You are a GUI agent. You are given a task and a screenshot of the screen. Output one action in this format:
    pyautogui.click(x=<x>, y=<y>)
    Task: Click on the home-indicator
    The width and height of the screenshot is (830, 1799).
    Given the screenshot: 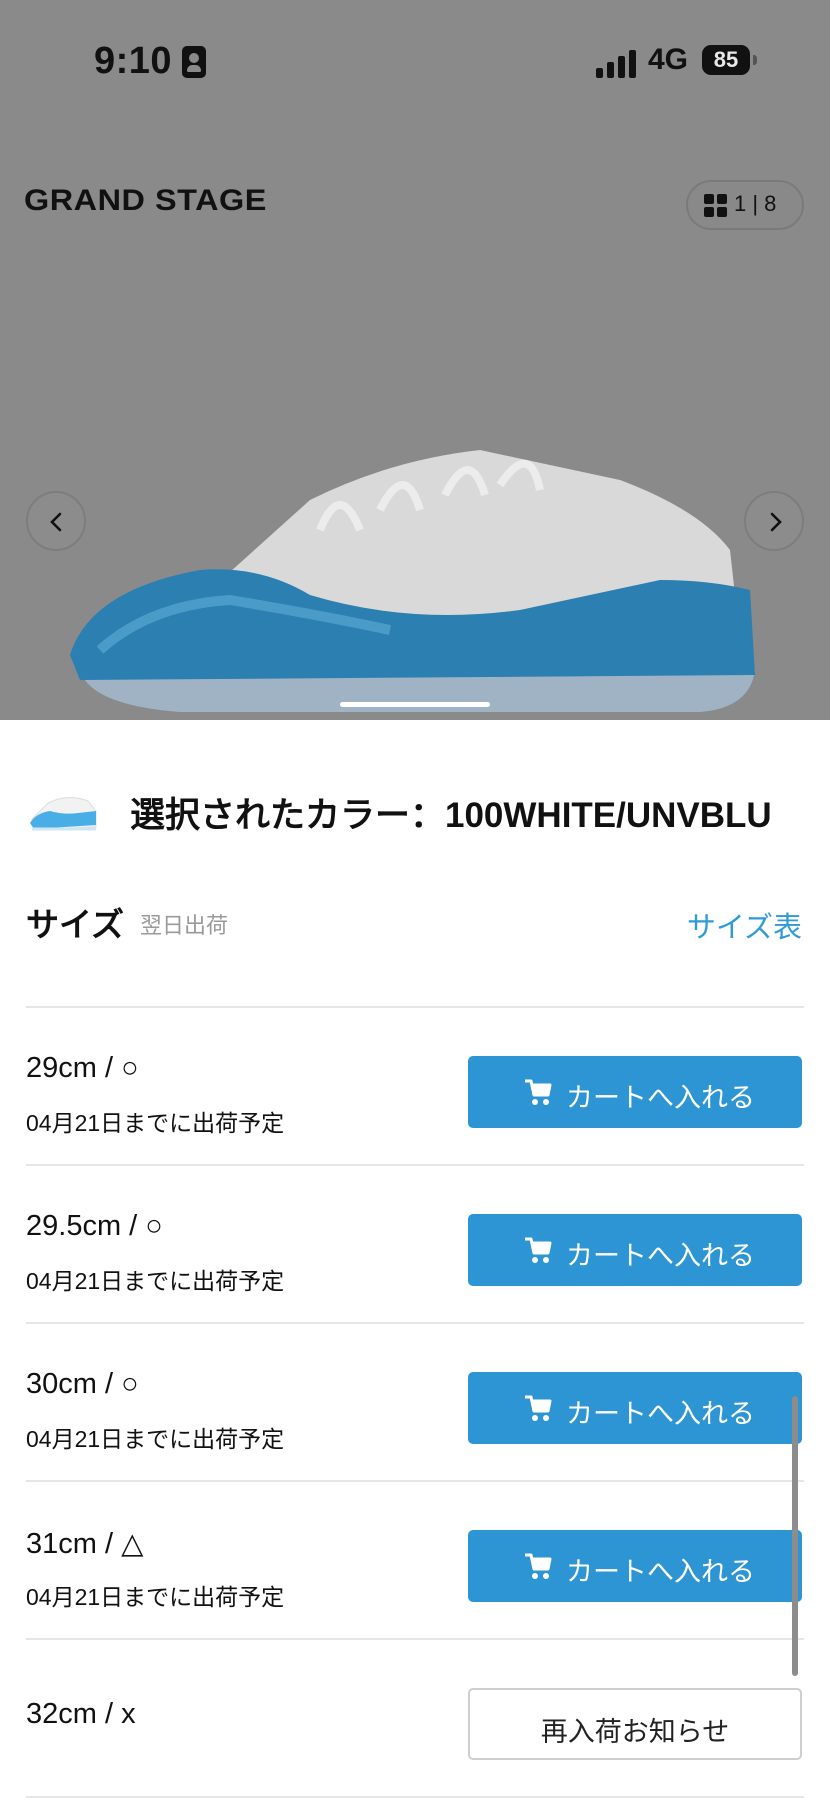 What is the action you would take?
    pyautogui.click(x=415, y=704)
    